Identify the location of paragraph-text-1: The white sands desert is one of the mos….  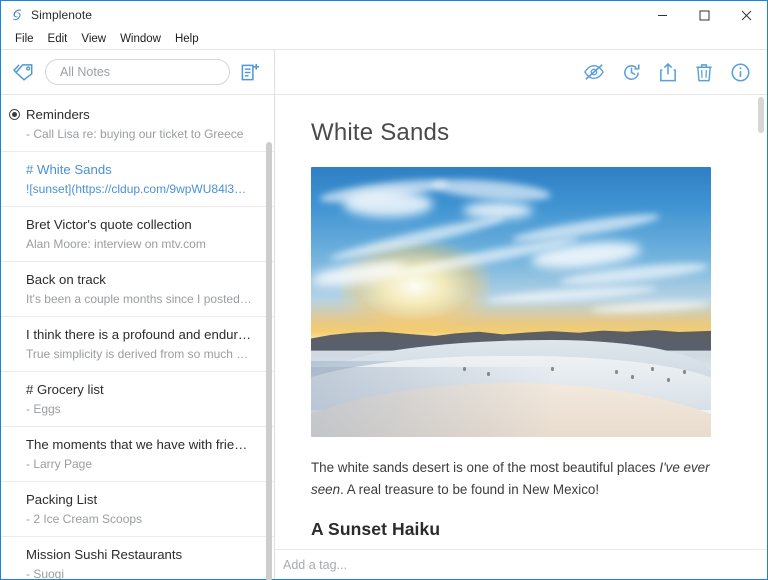
(485, 467).